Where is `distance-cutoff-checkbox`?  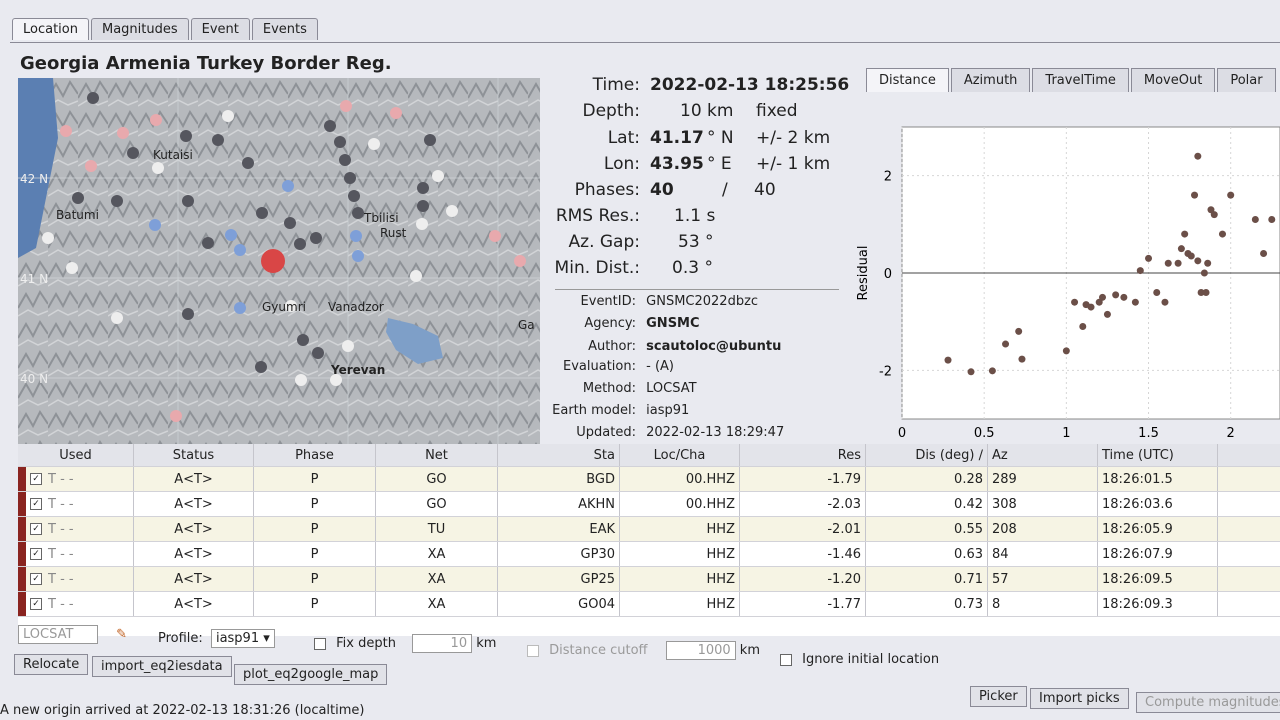 distance-cutoff-checkbox is located at coordinates (533, 650).